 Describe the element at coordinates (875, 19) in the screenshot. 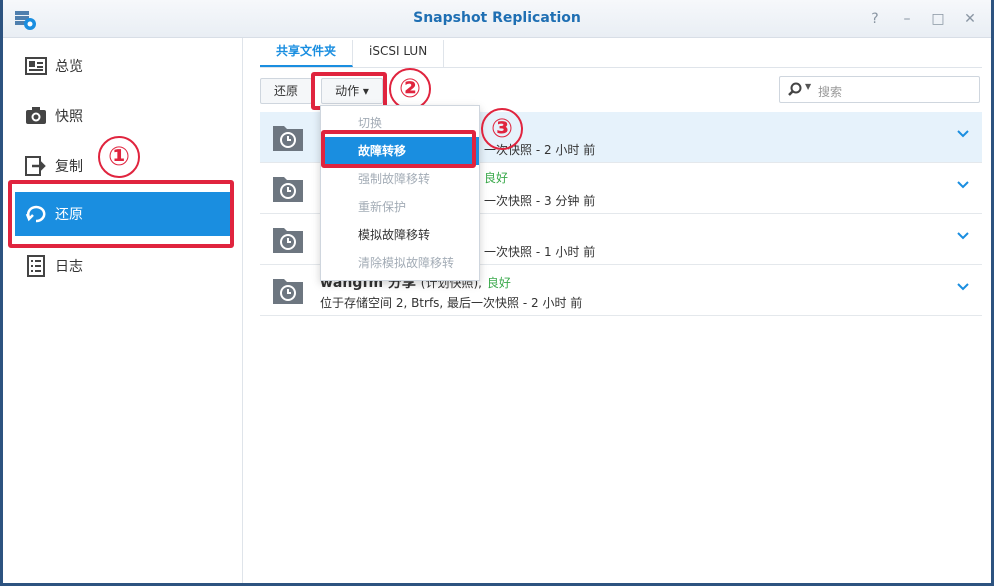

I see `help-icon: ?` at that location.